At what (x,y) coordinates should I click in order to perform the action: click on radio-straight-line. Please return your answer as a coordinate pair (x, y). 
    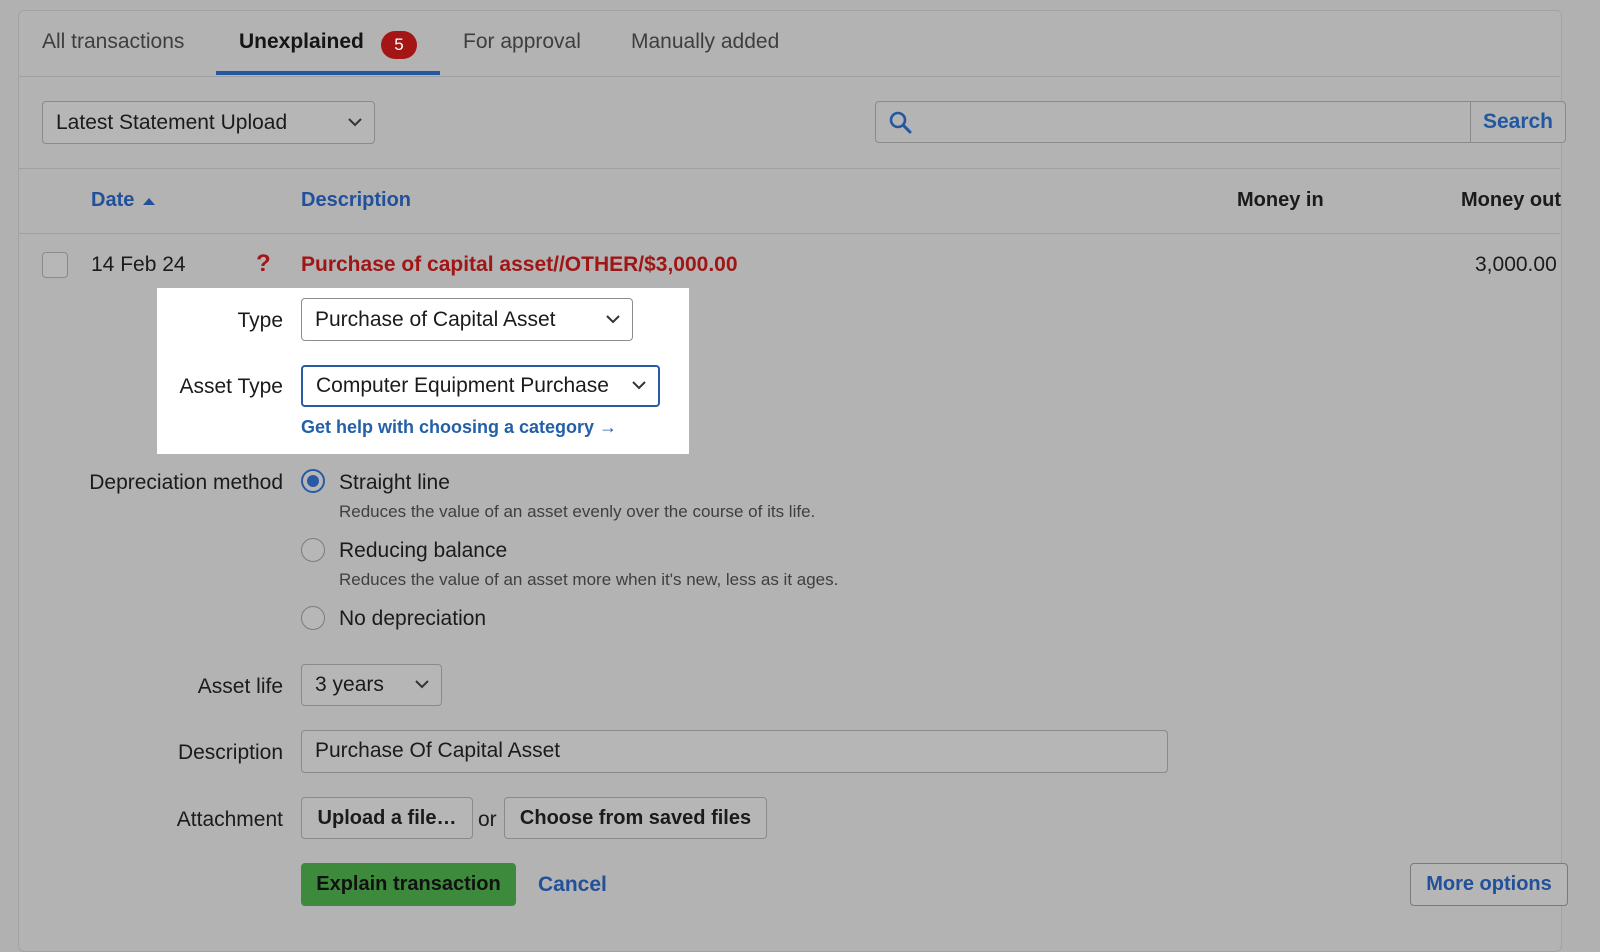
    Looking at the image, I should click on (313, 481).